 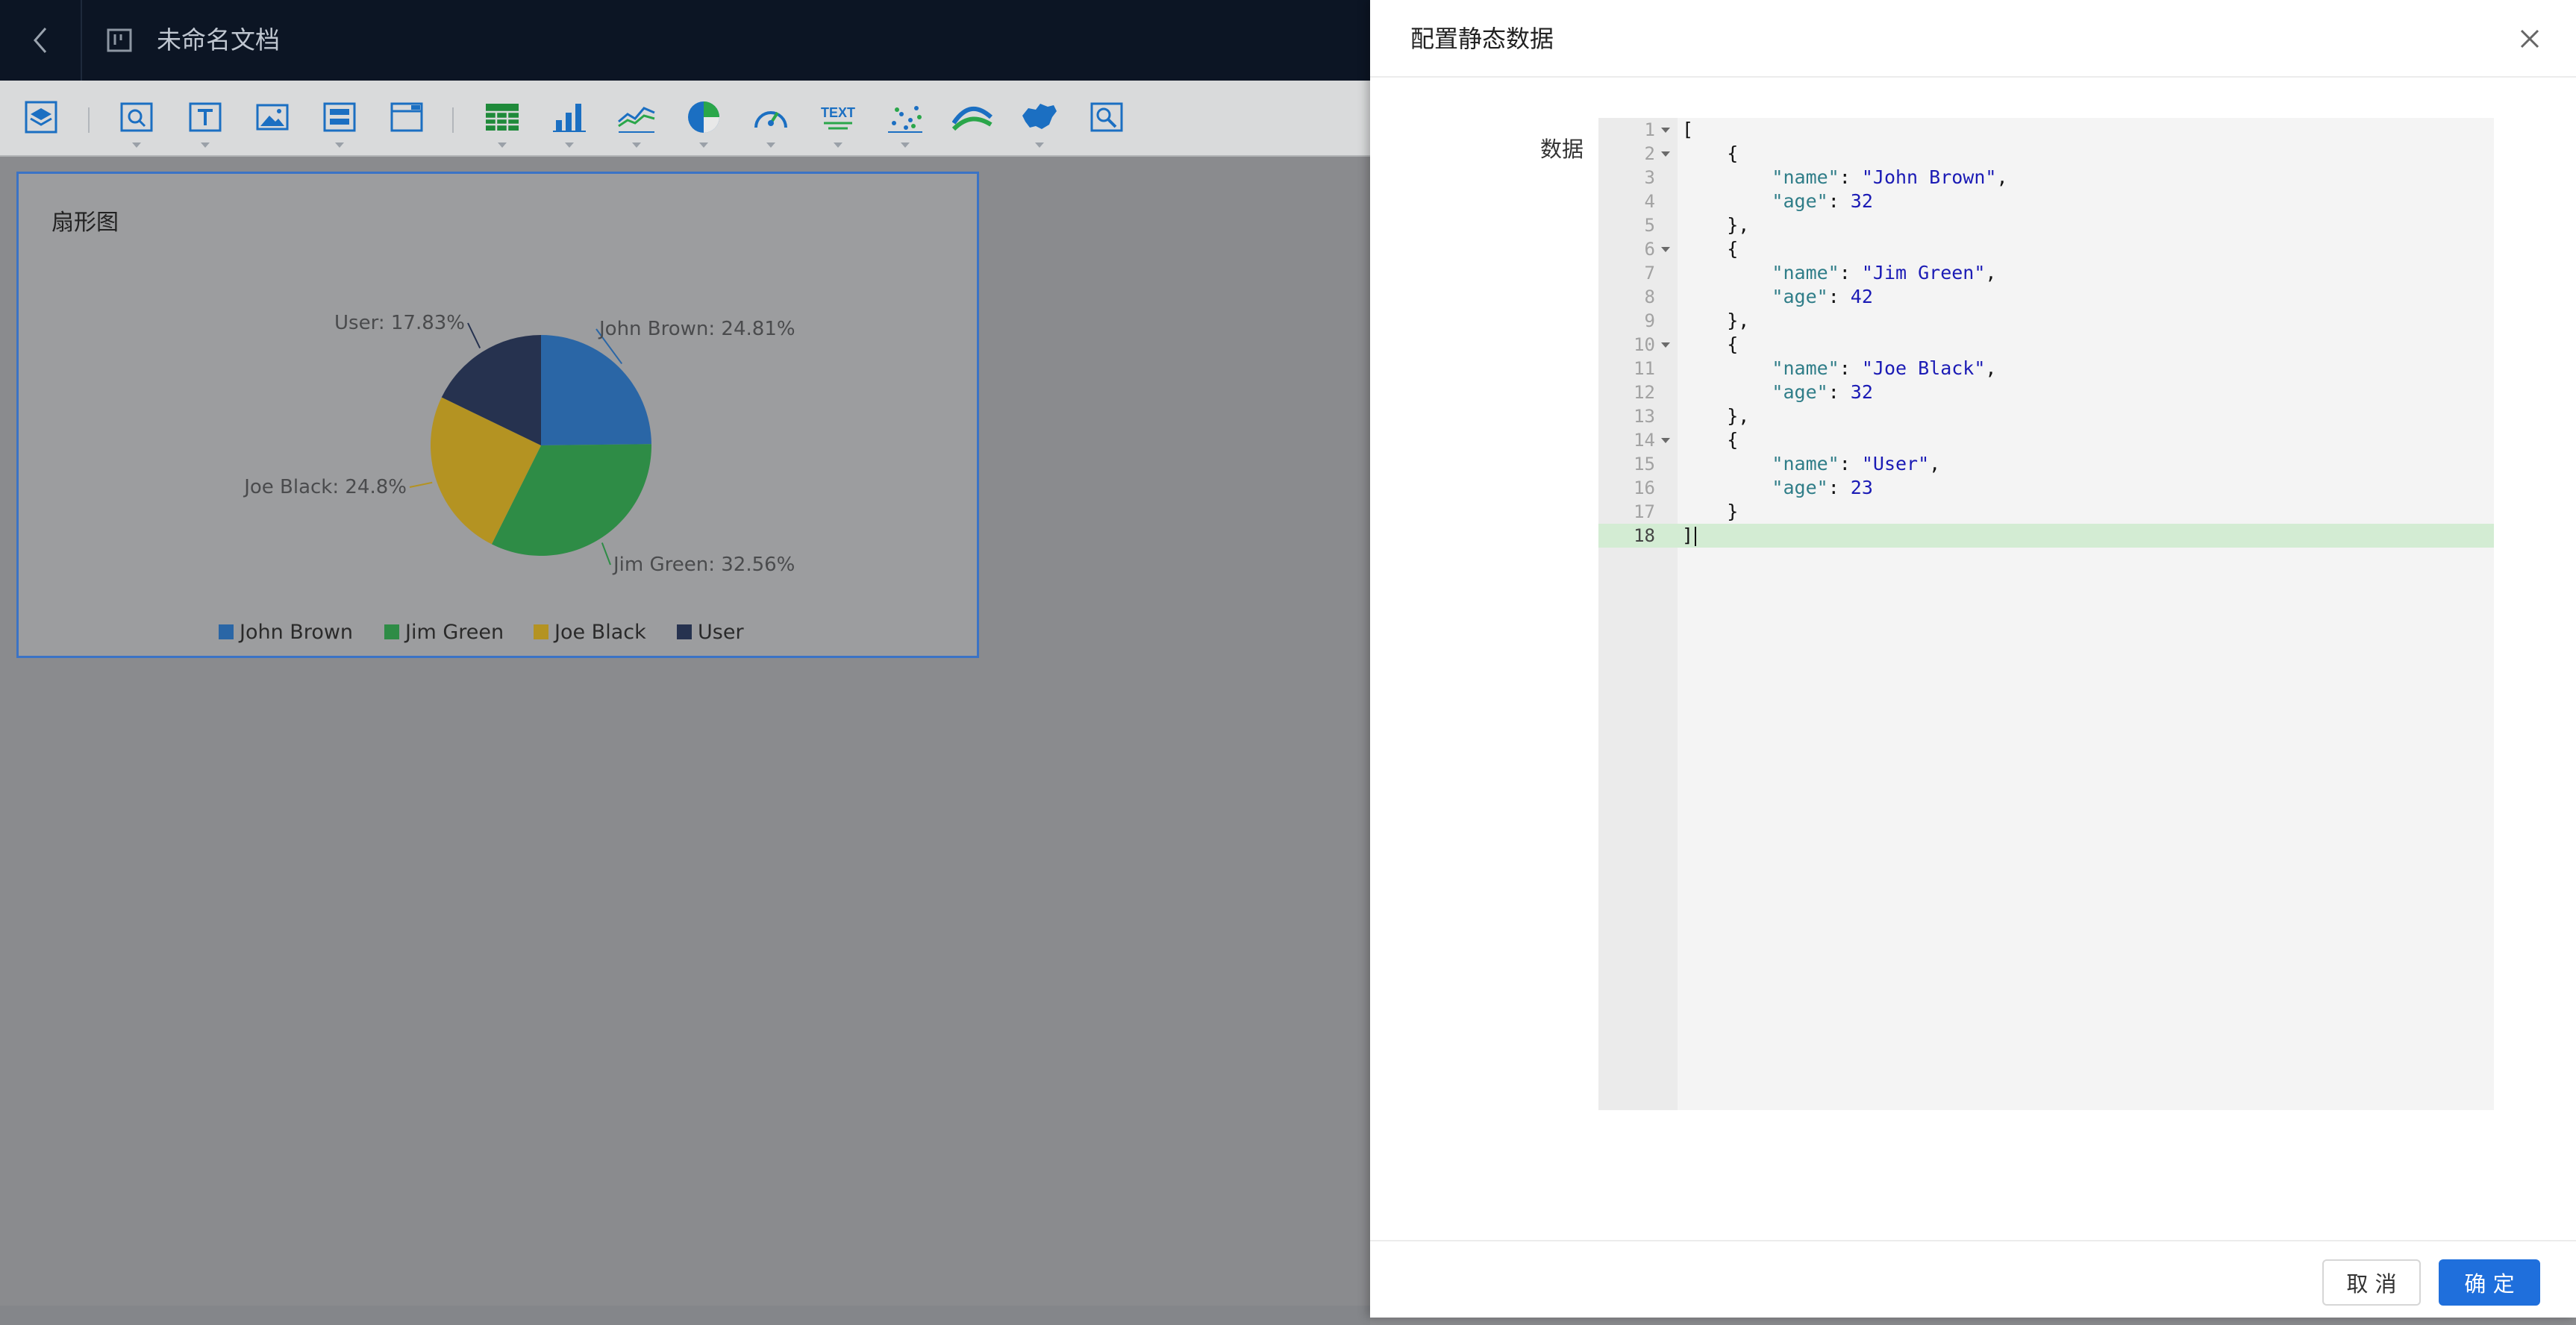 I want to click on legend-item: Jim Green, so click(x=444, y=632).